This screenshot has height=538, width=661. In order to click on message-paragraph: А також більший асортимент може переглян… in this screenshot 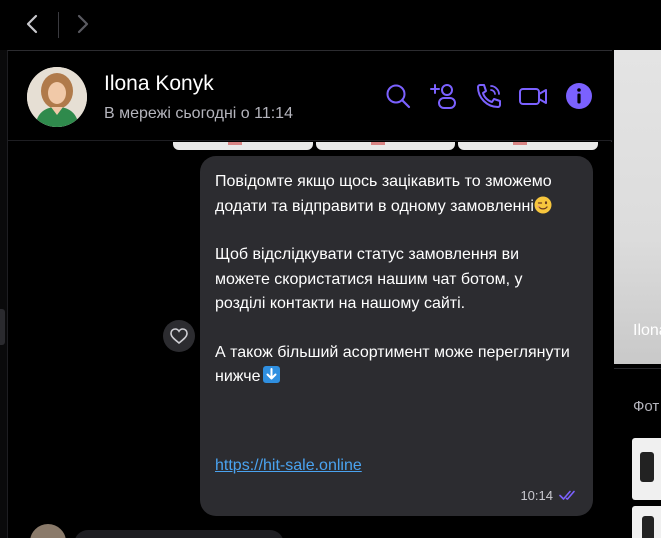, I will do `click(396, 365)`.